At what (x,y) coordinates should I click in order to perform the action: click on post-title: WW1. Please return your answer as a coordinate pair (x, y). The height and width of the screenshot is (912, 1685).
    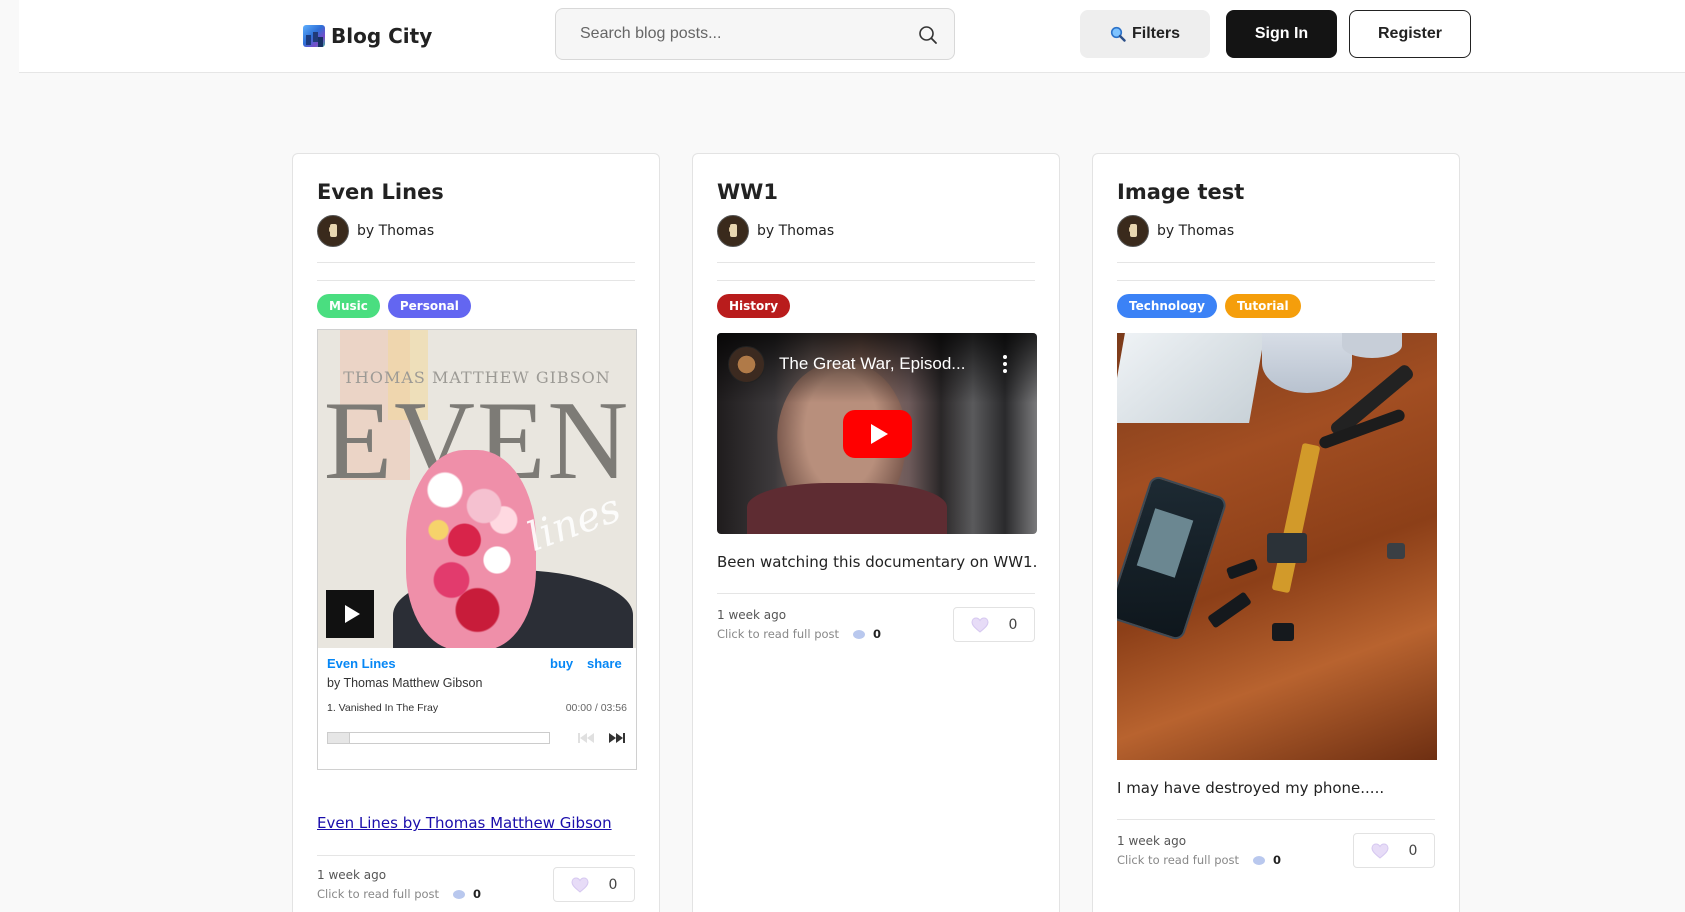
    Looking at the image, I should click on (747, 192).